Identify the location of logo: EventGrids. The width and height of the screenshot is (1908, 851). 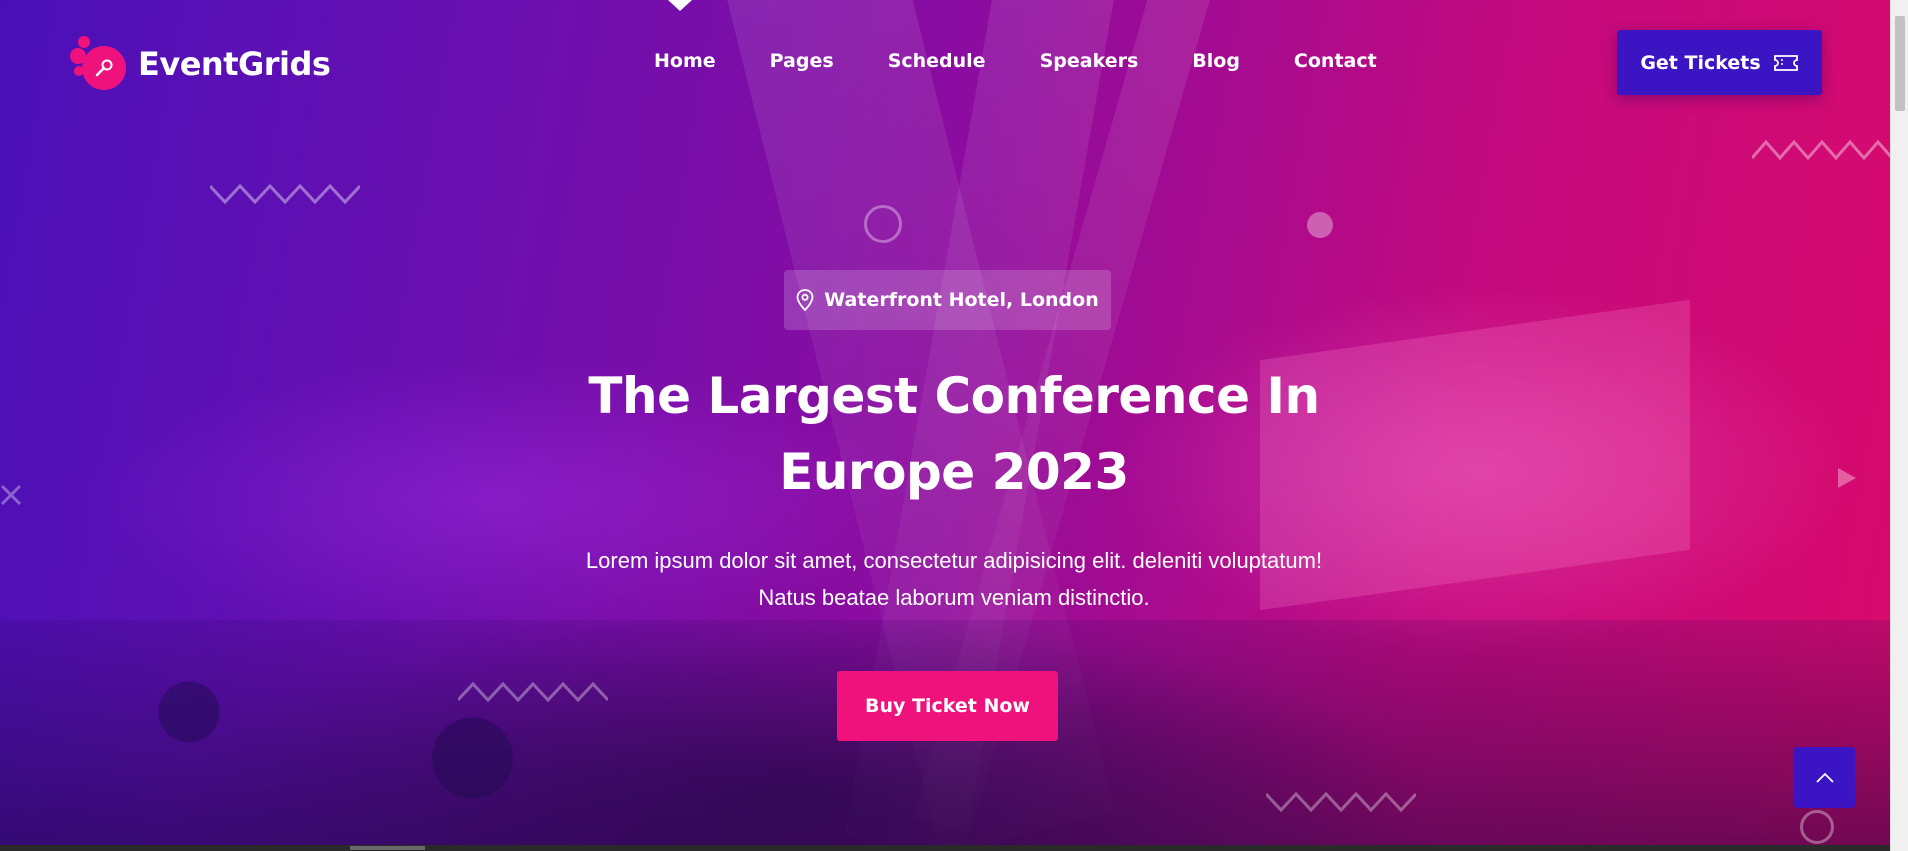
(200, 64).